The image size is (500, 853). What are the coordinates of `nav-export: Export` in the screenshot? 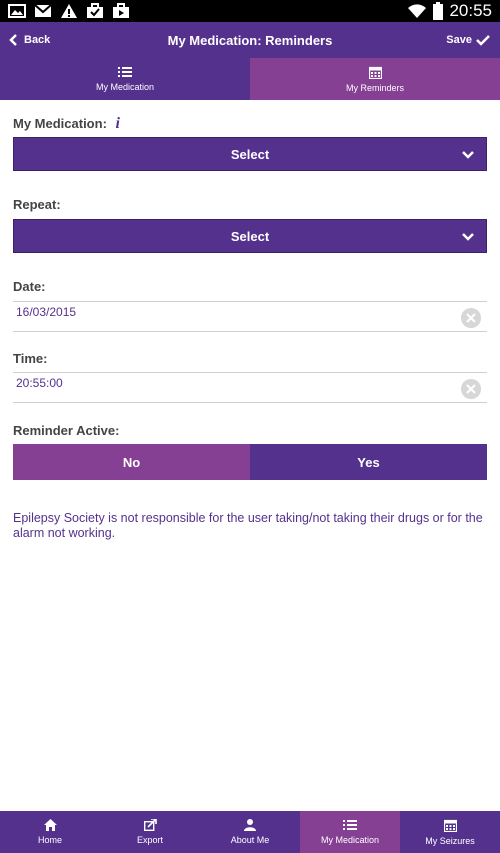 It's located at (150, 832).